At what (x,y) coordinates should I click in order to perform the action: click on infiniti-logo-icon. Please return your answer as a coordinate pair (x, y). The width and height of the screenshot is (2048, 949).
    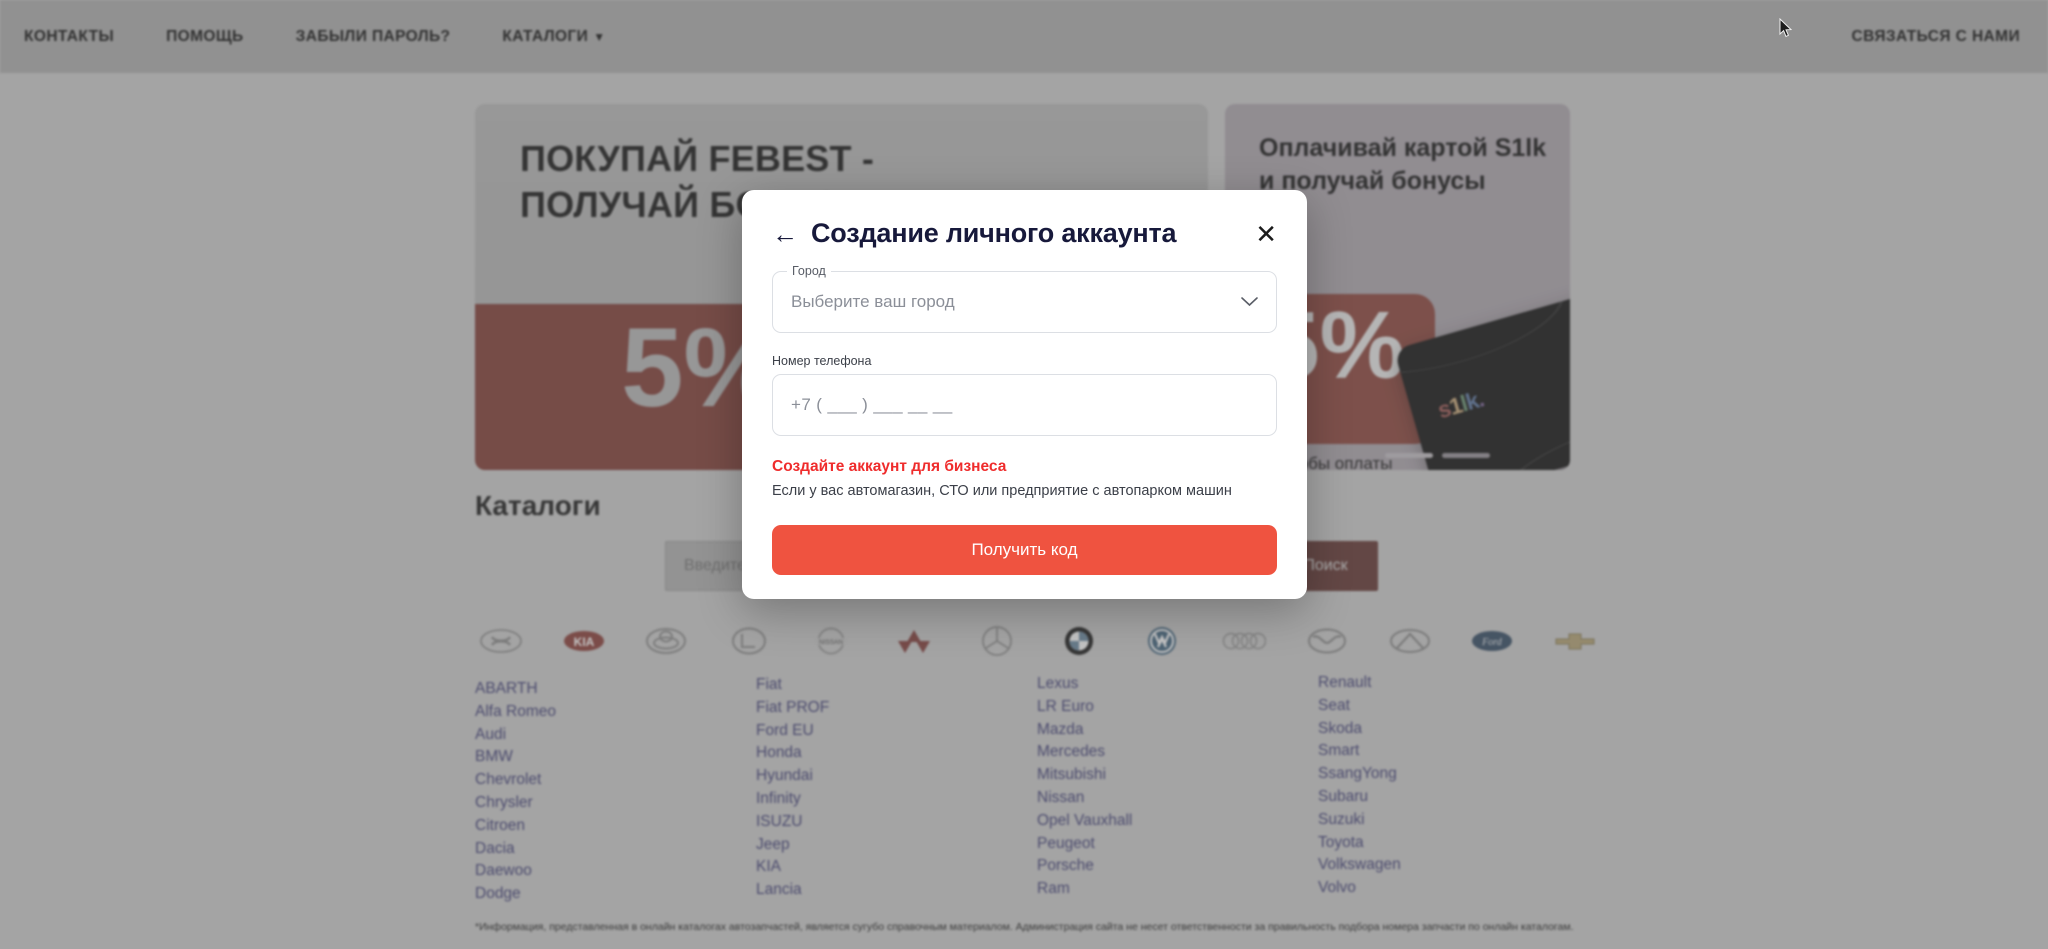
    Looking at the image, I should click on (1410, 641).